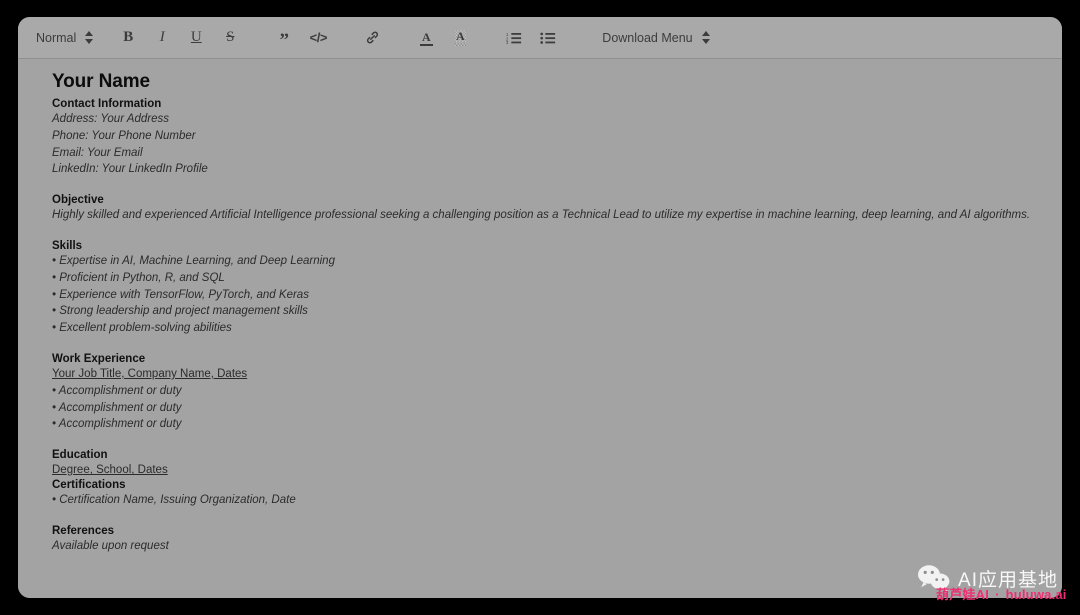 Image resolution: width=1080 pixels, height=615 pixels. What do you see at coordinates (372, 38) in the screenshot?
I see `link-icon` at bounding box center [372, 38].